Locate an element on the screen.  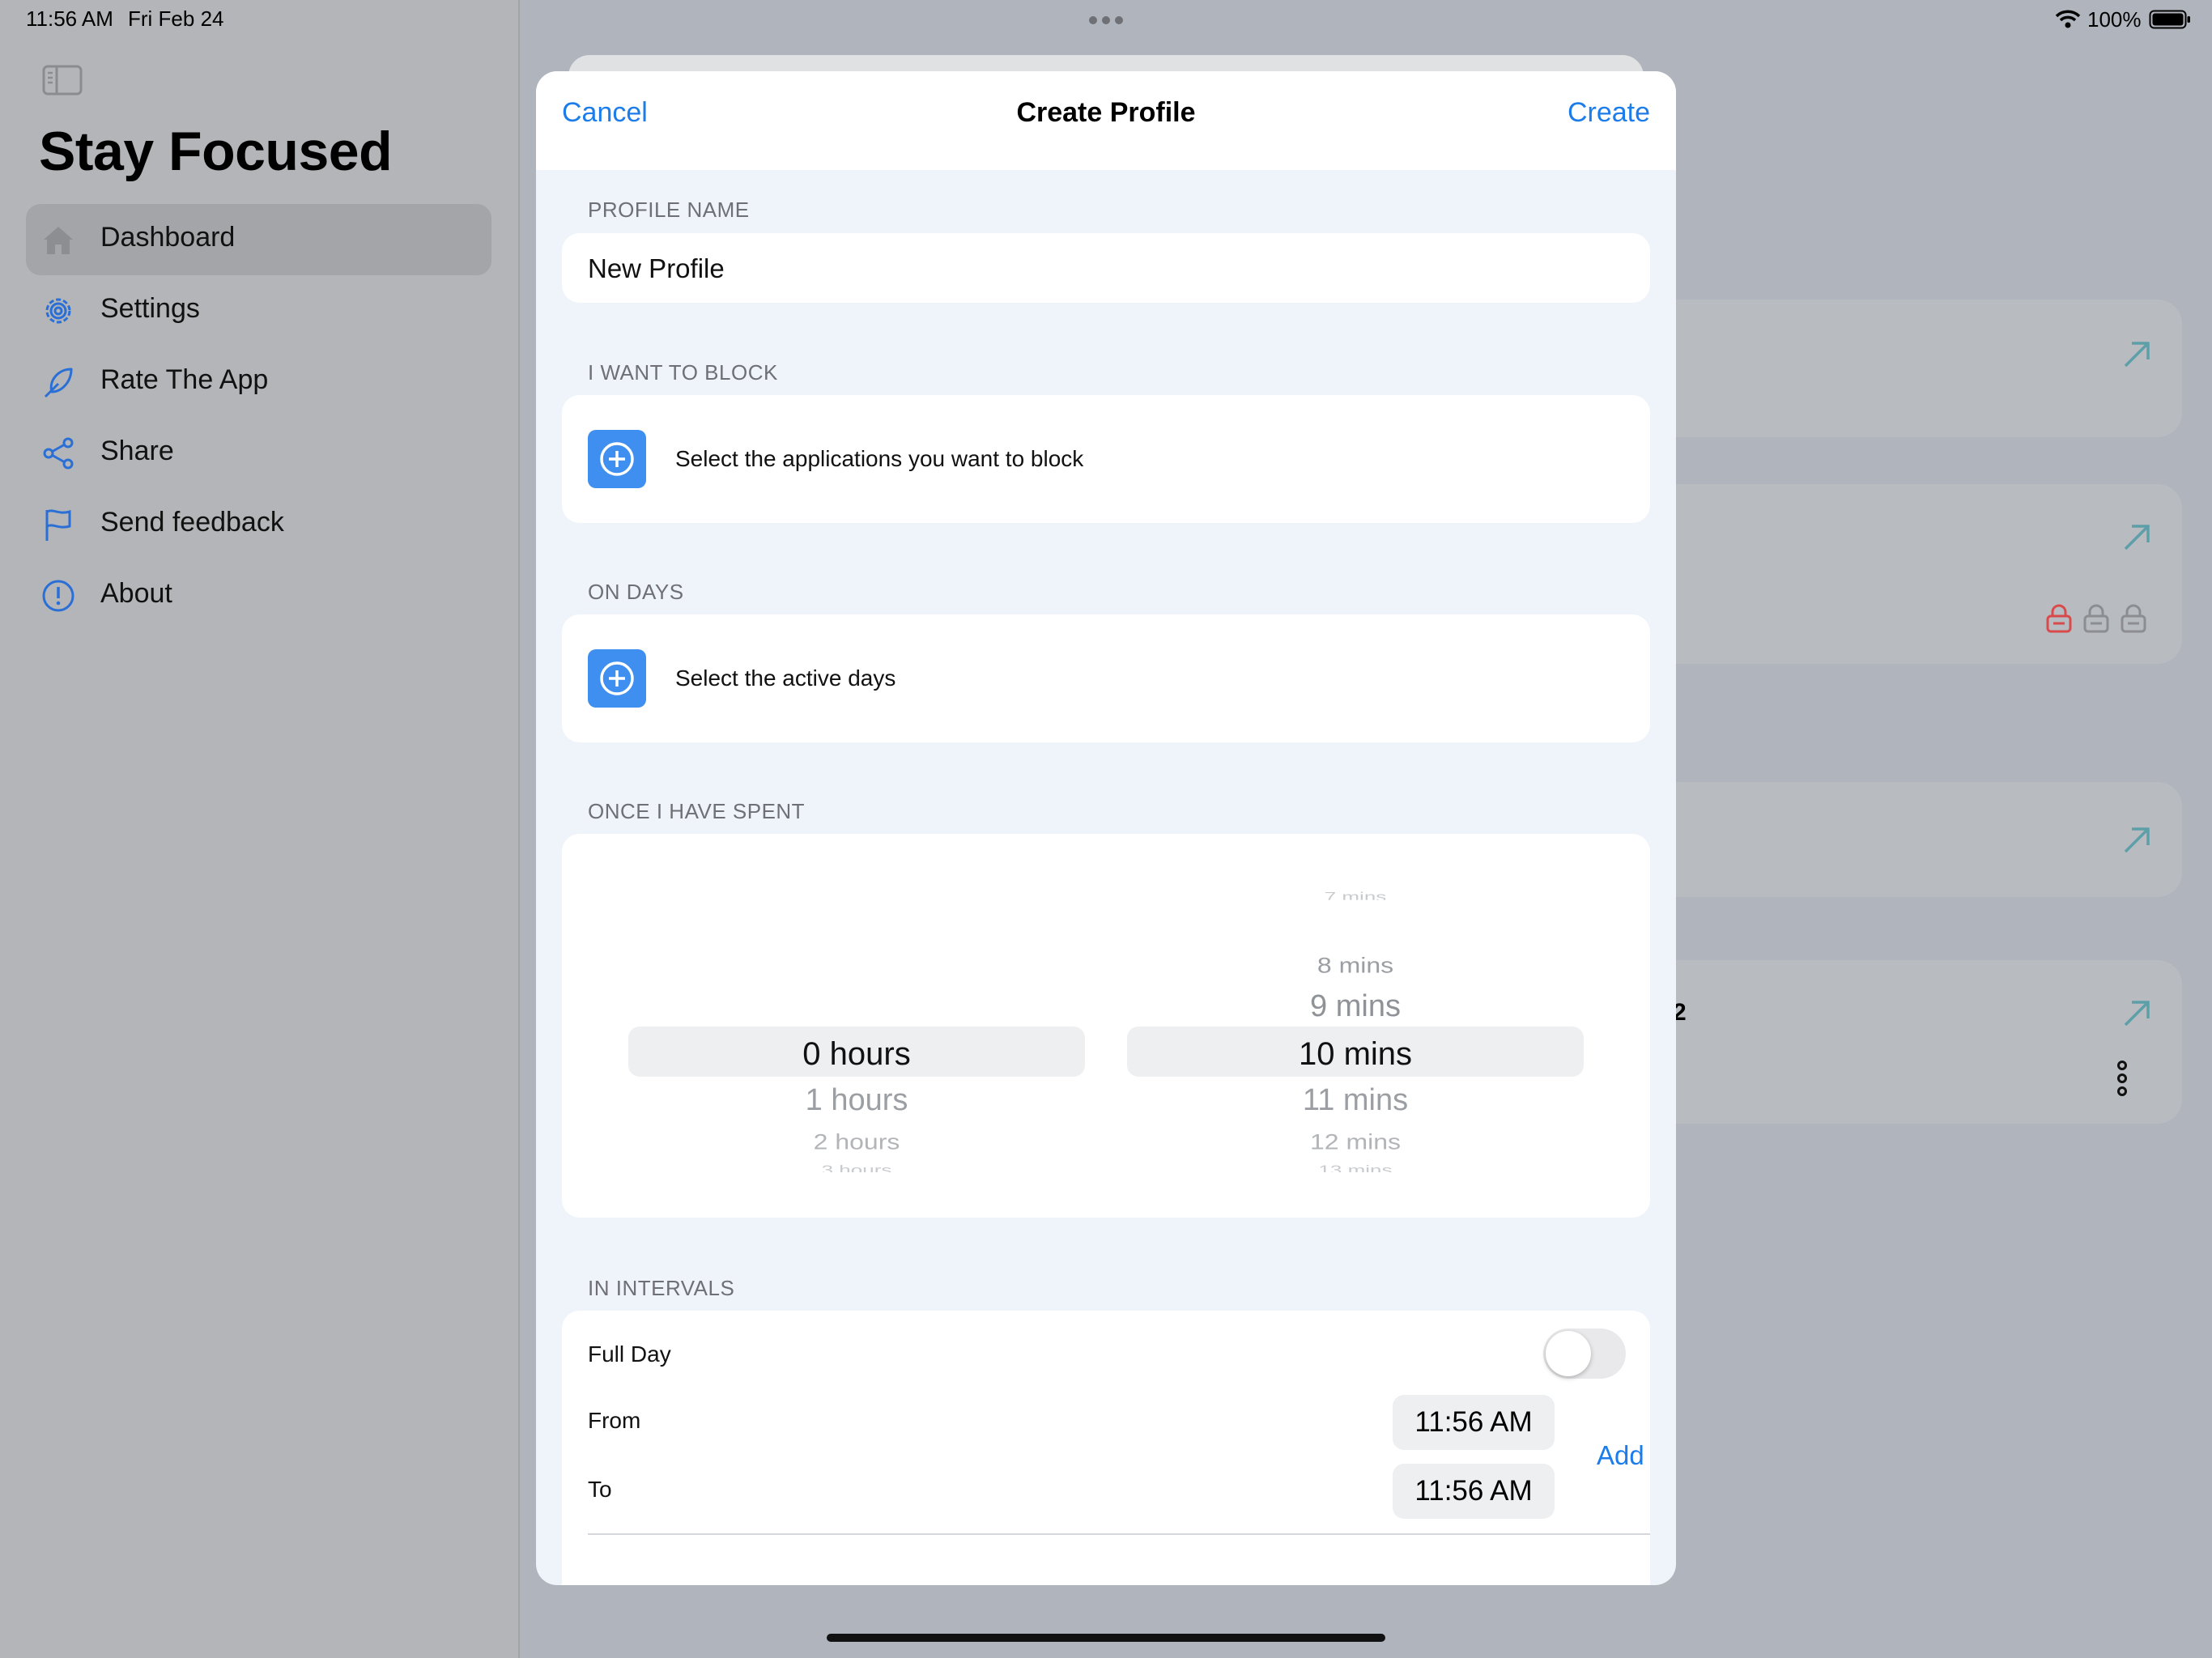
from-time-picker: 11:56 AM is located at coordinates (1474, 1422).